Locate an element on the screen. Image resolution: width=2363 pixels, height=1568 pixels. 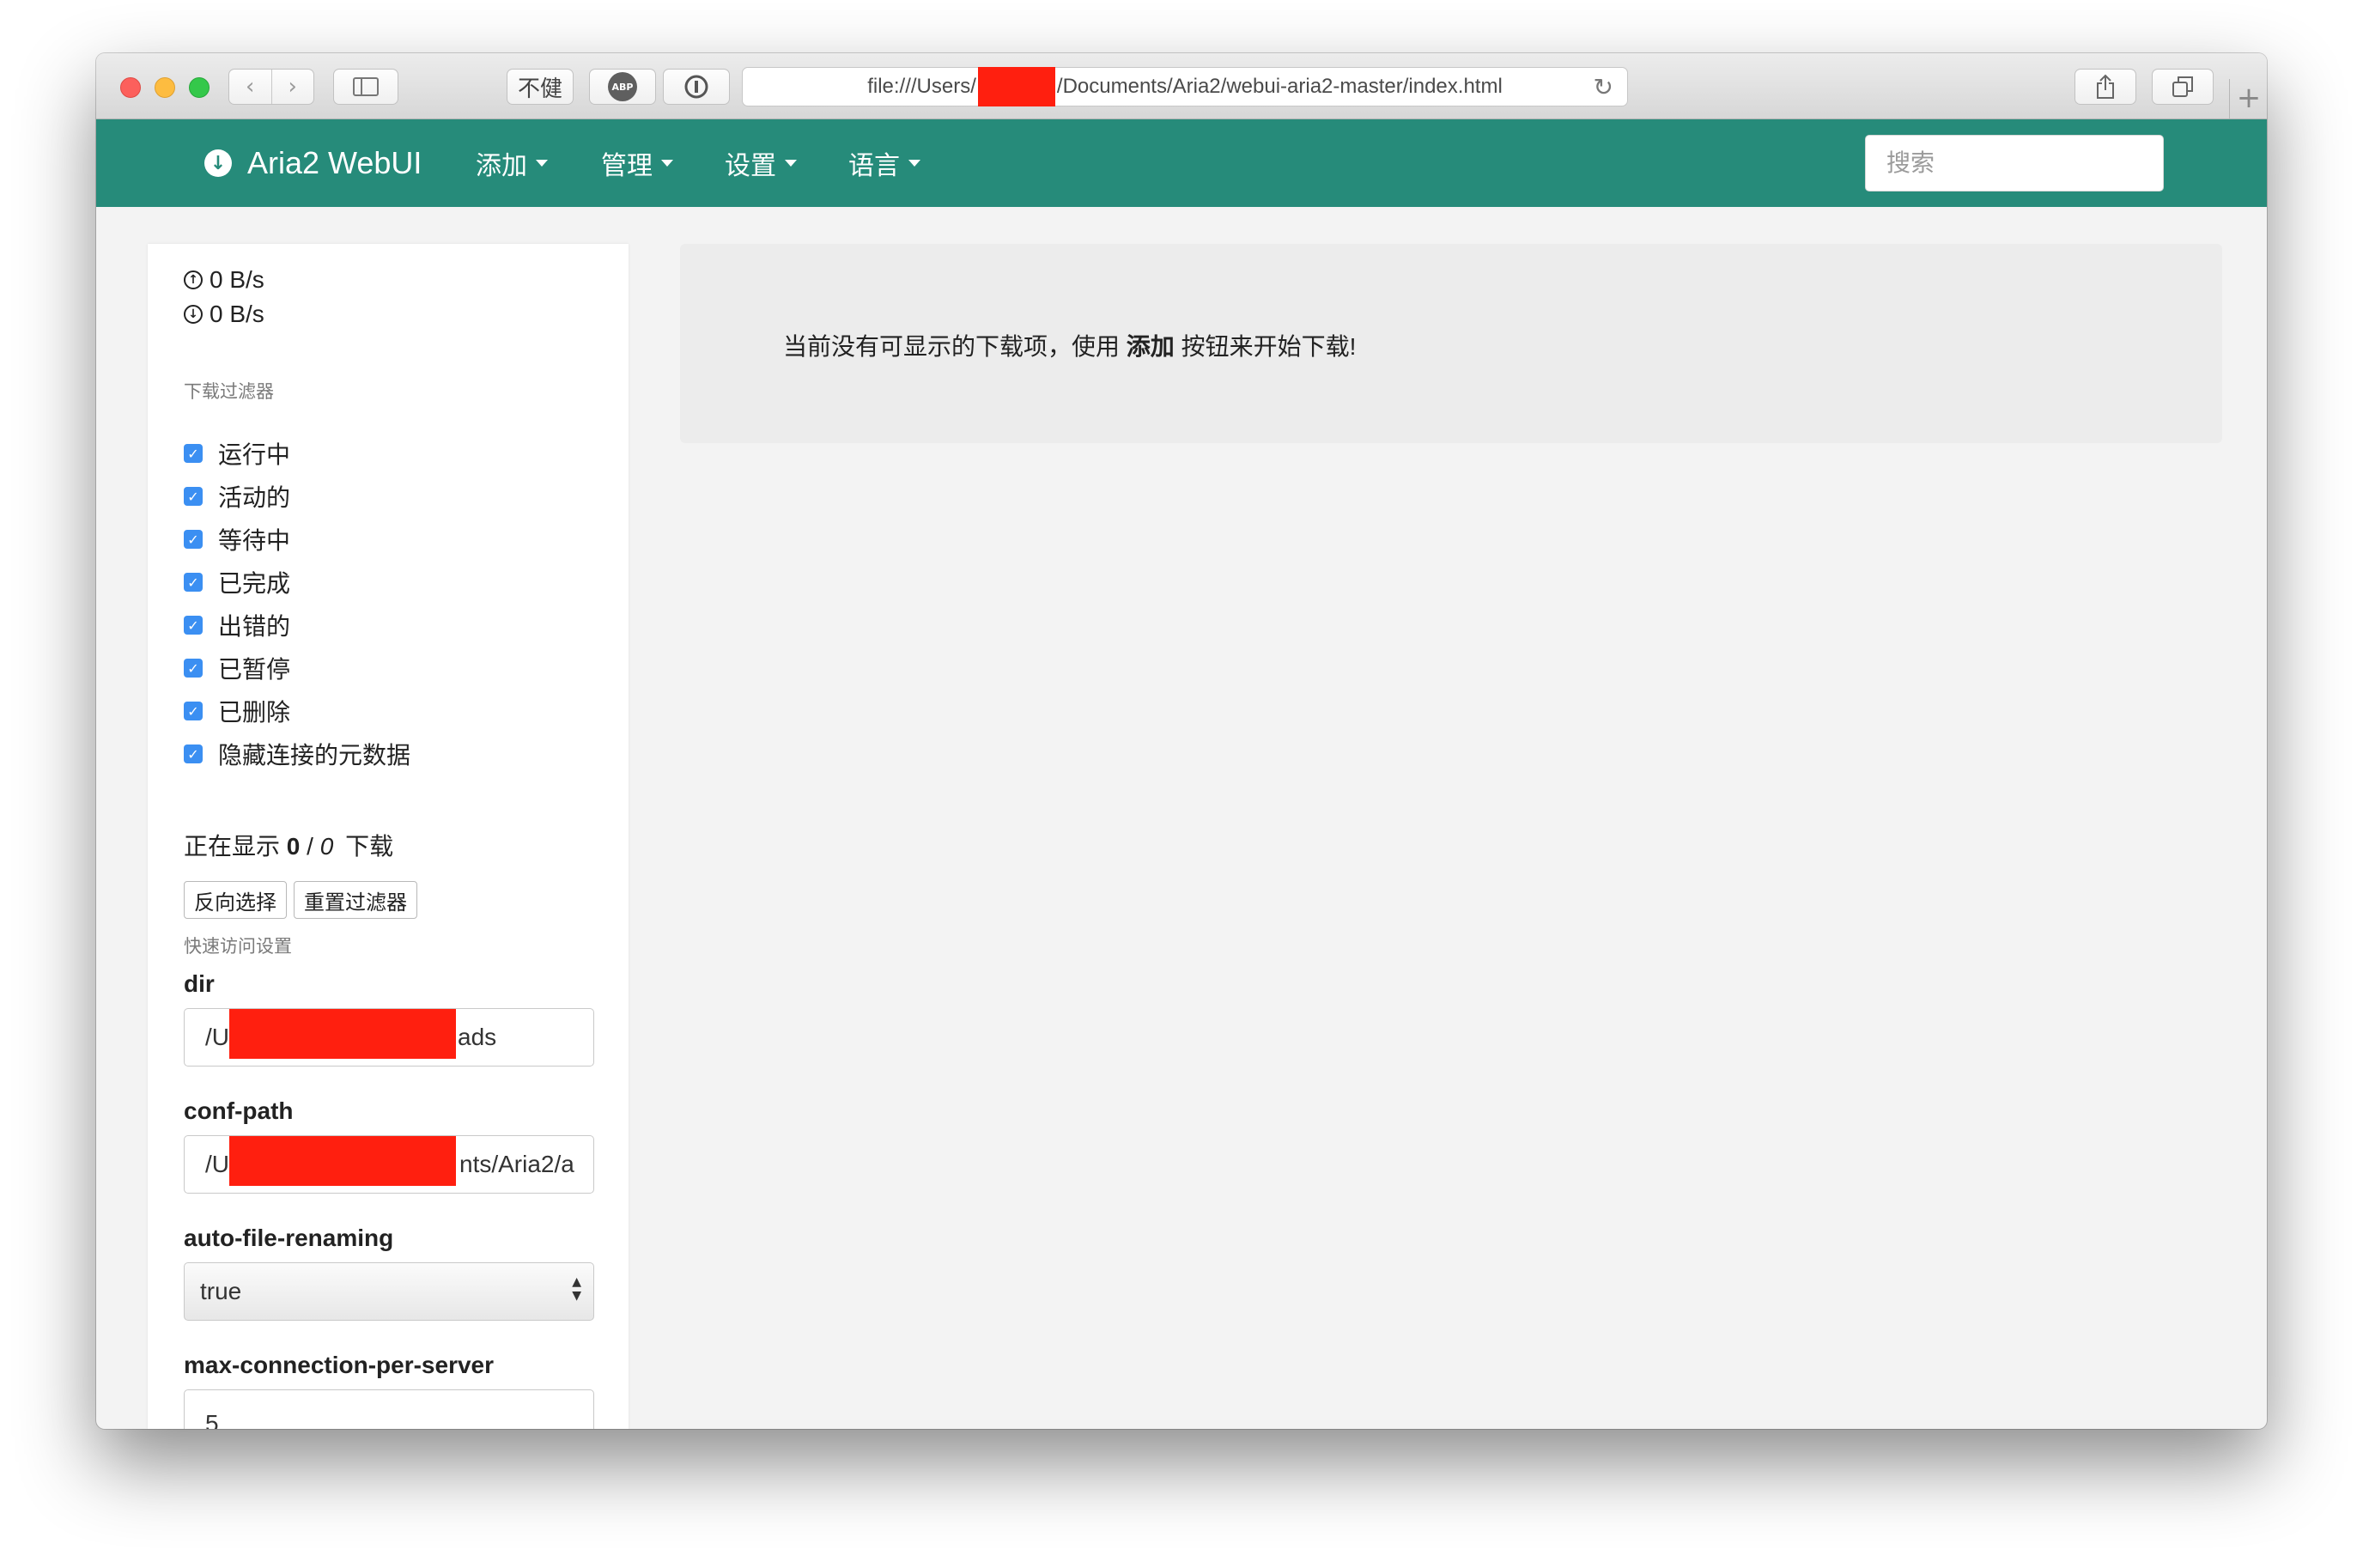
back-forward-buttons: ‹ › is located at coordinates (271, 87).